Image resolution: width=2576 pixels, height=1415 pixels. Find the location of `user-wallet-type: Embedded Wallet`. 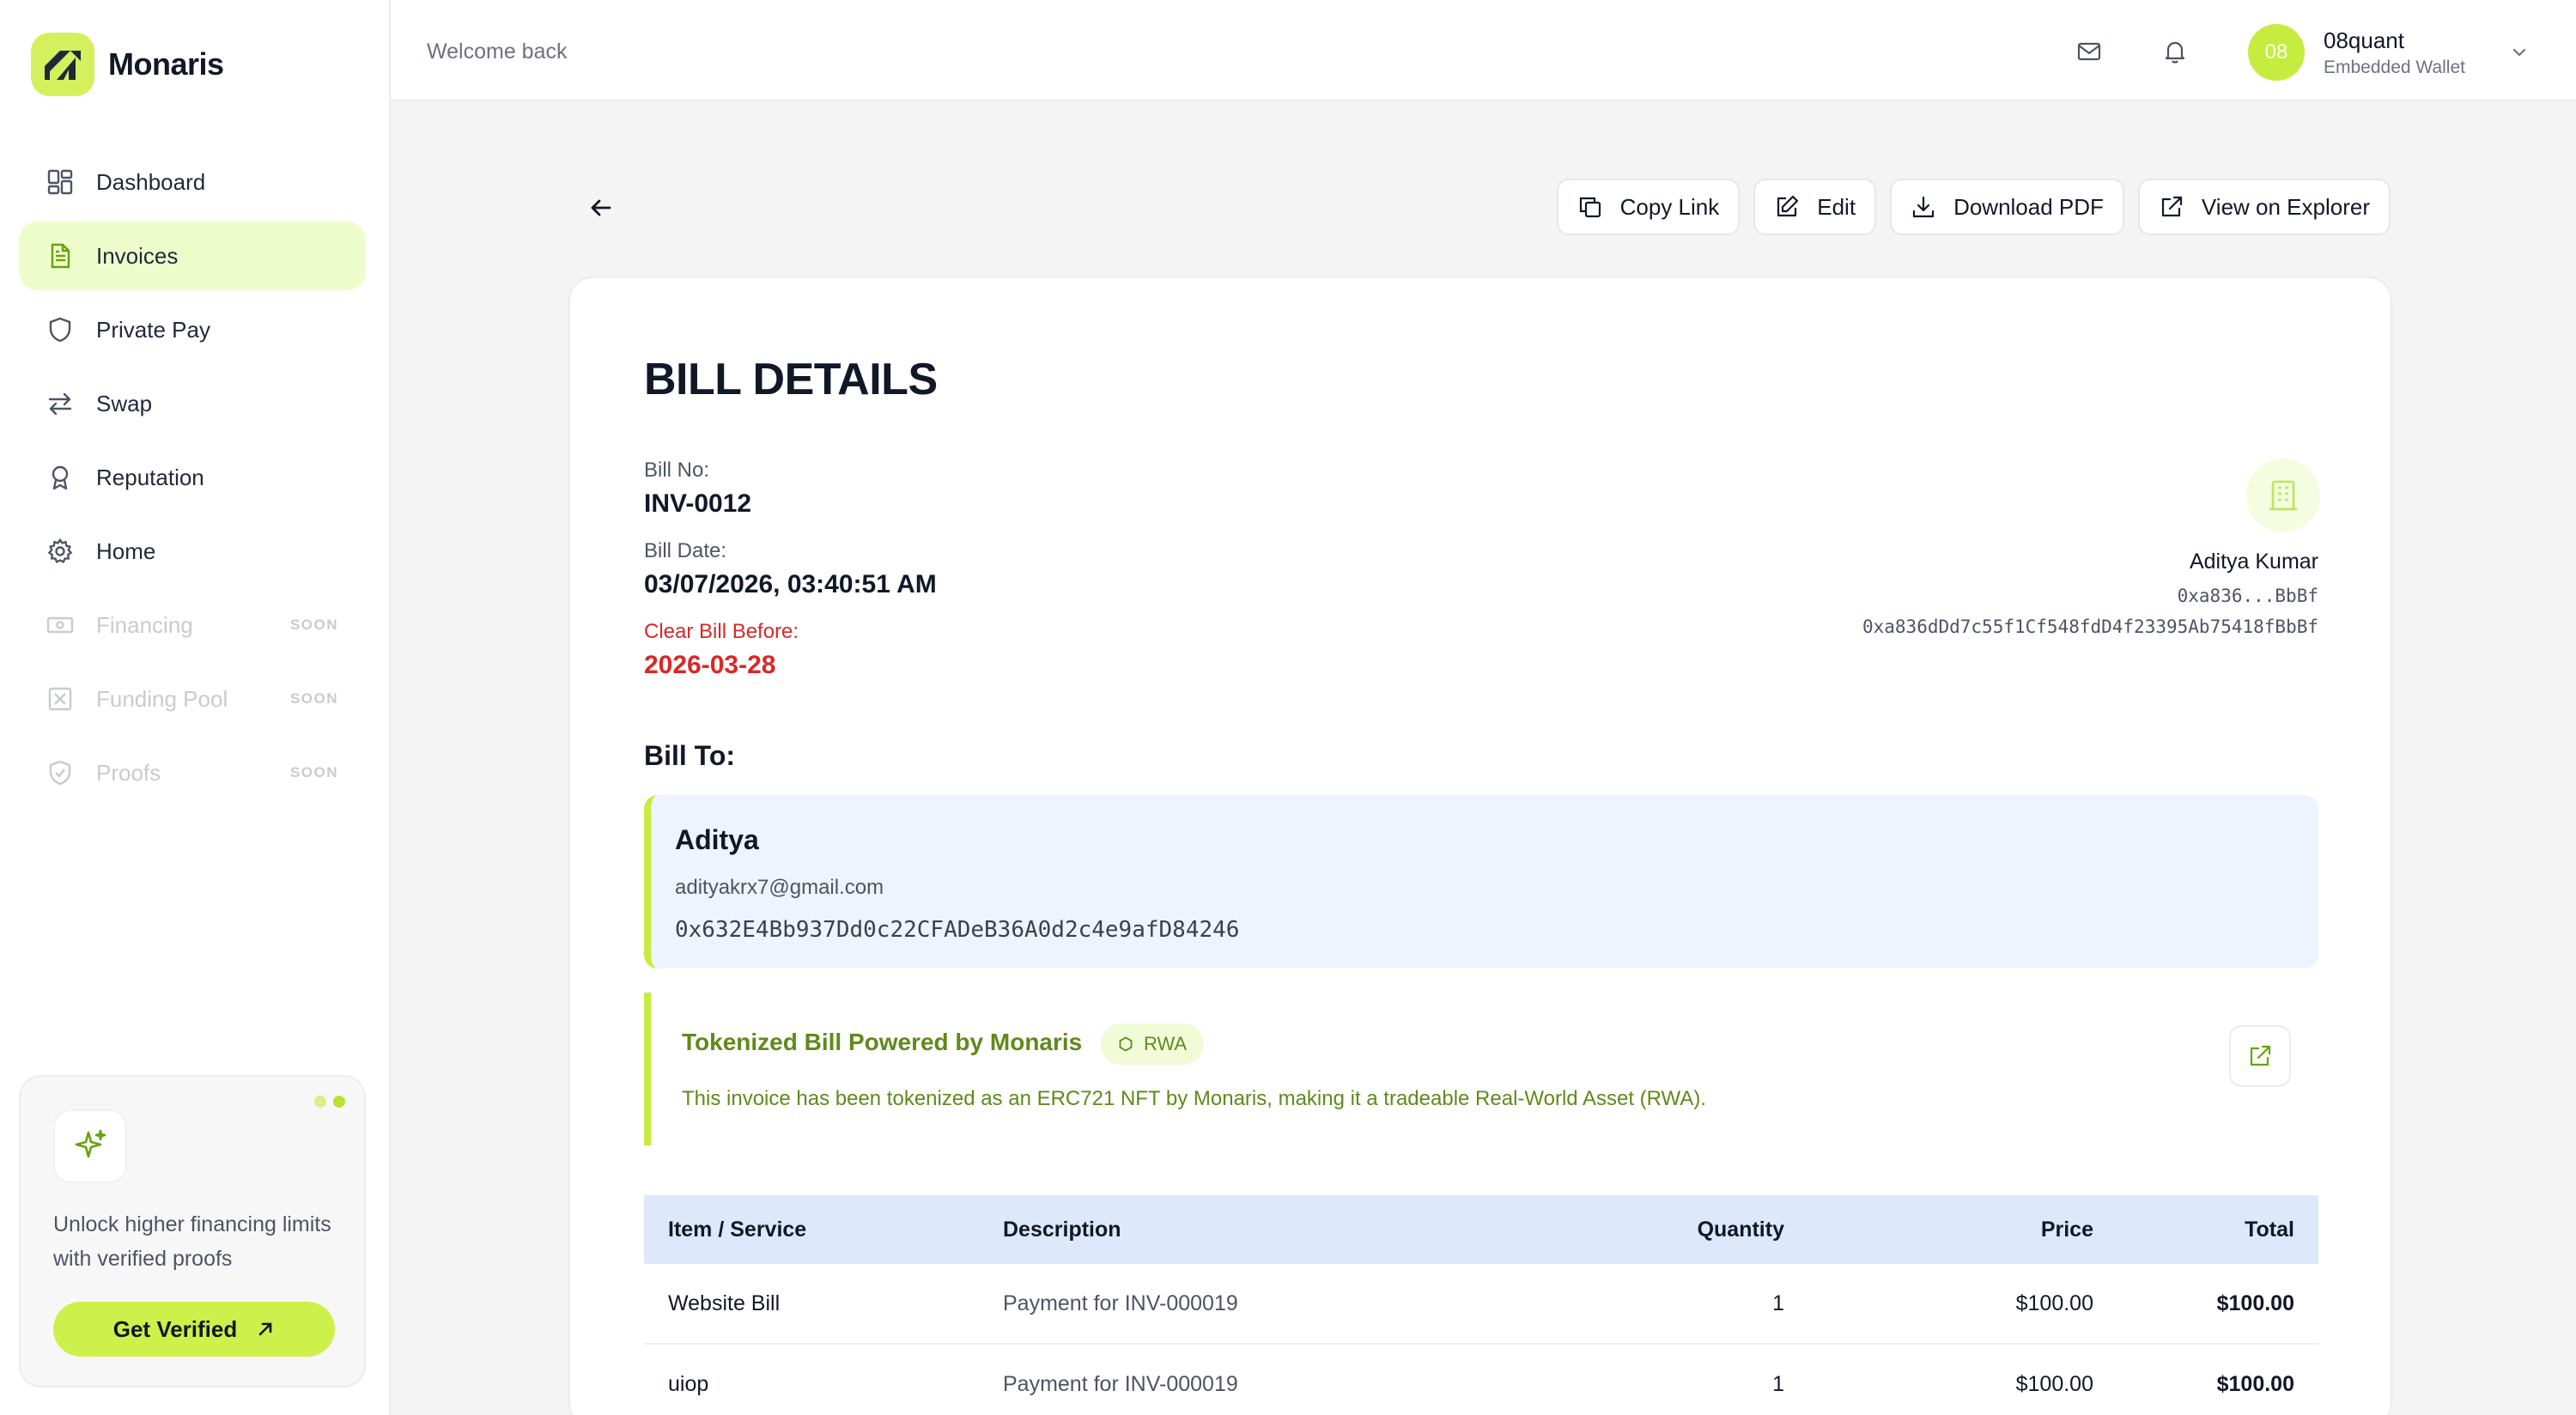

user-wallet-type: Embedded Wallet is located at coordinates (2394, 67).